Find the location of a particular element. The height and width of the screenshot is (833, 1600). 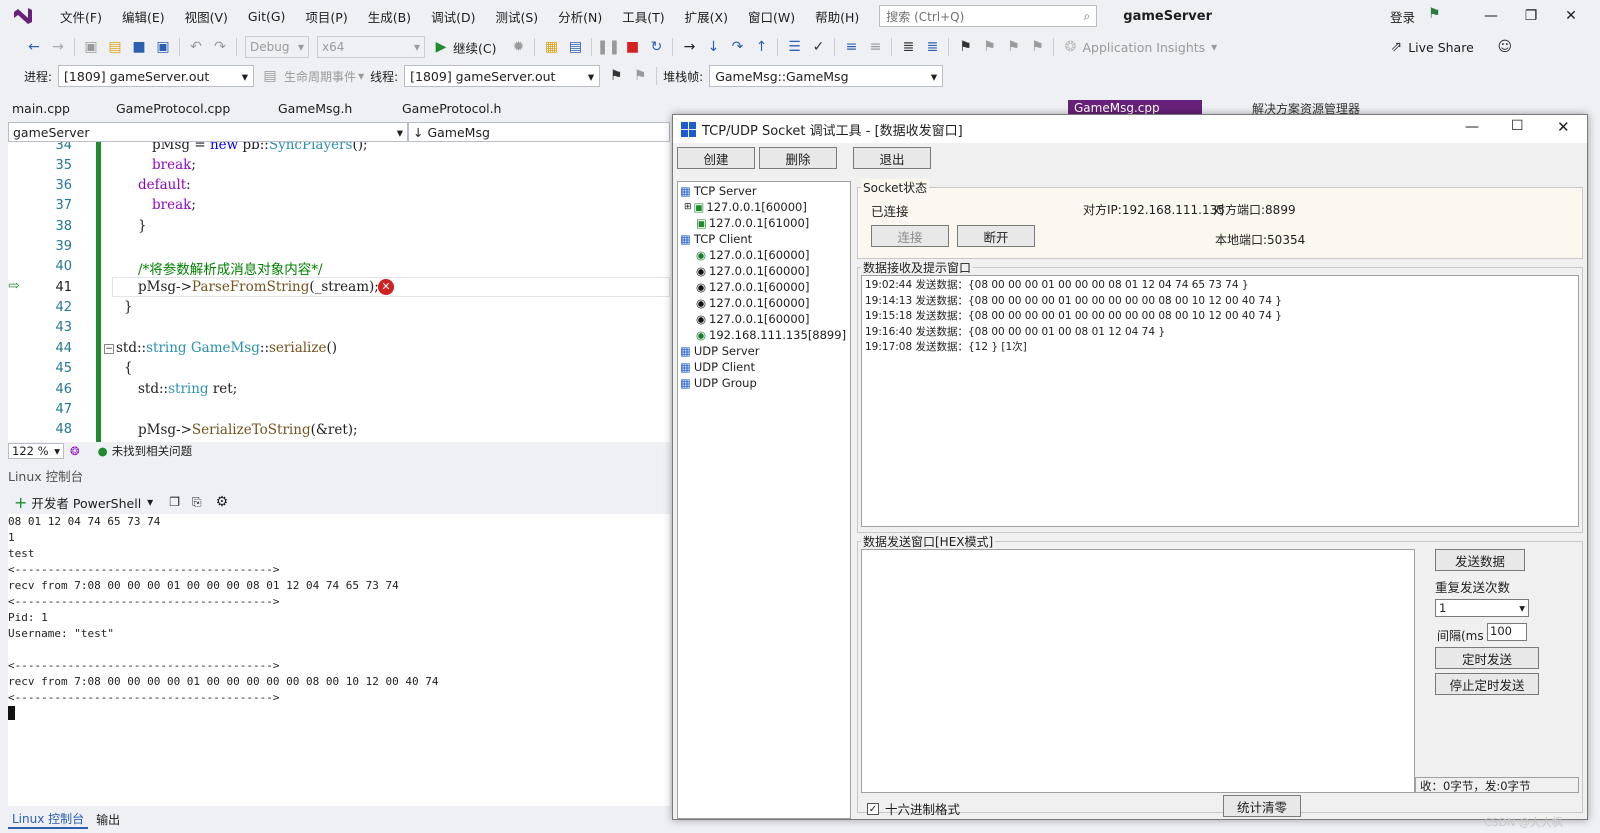

lifecycle-icon: ▤ is located at coordinates (270, 76).